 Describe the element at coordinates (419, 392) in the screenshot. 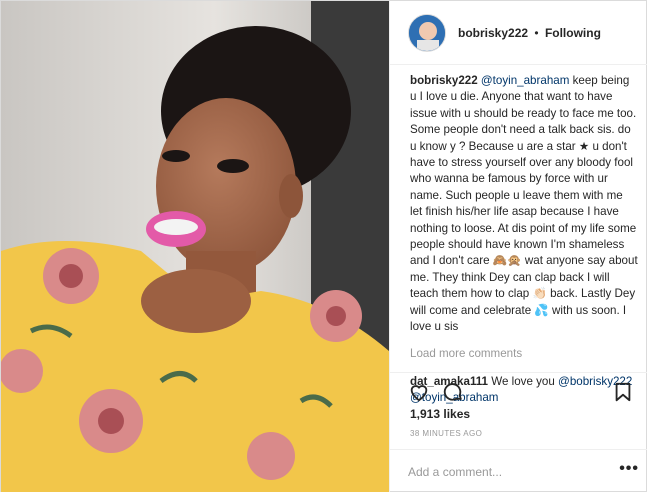

I see `heart-icon` at that location.